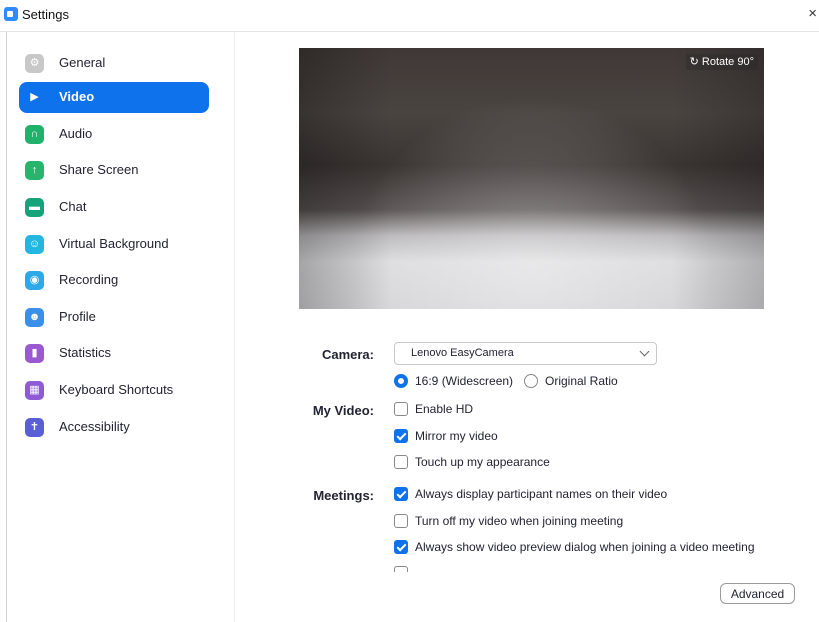 The image size is (819, 622). I want to click on sidebar-item-label: Keyboard Shortcuts, so click(116, 389).